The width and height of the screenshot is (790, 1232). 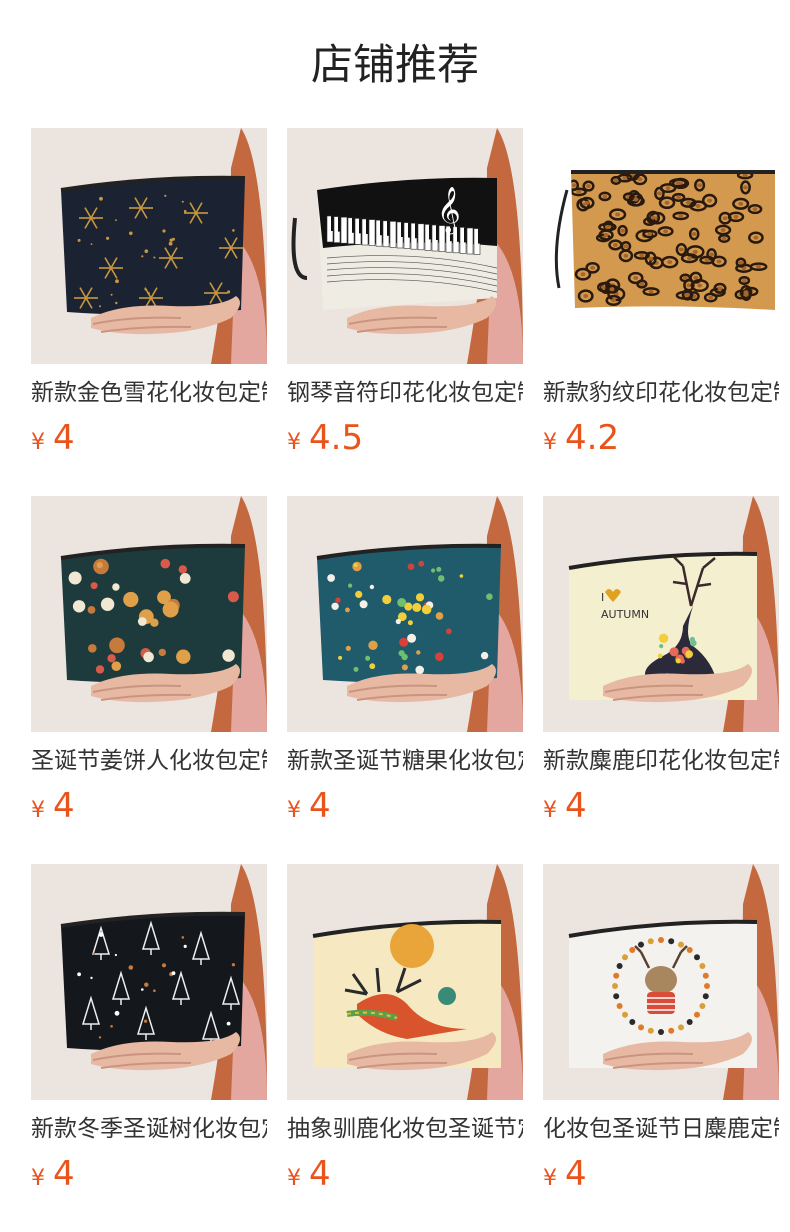 What do you see at coordinates (592, 438) in the screenshot?
I see `price-value: 4.2` at bounding box center [592, 438].